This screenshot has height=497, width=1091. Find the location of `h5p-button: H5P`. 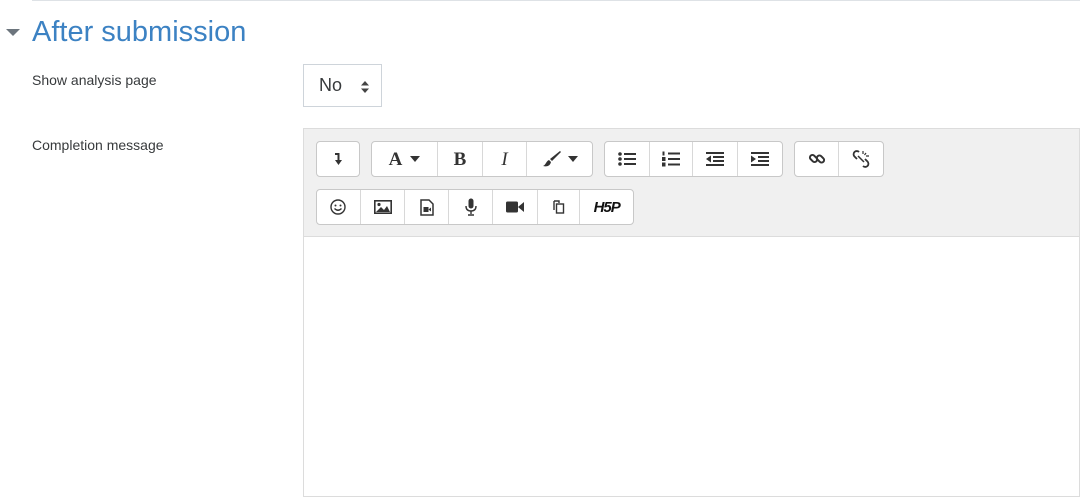

h5p-button: H5P is located at coordinates (606, 207).